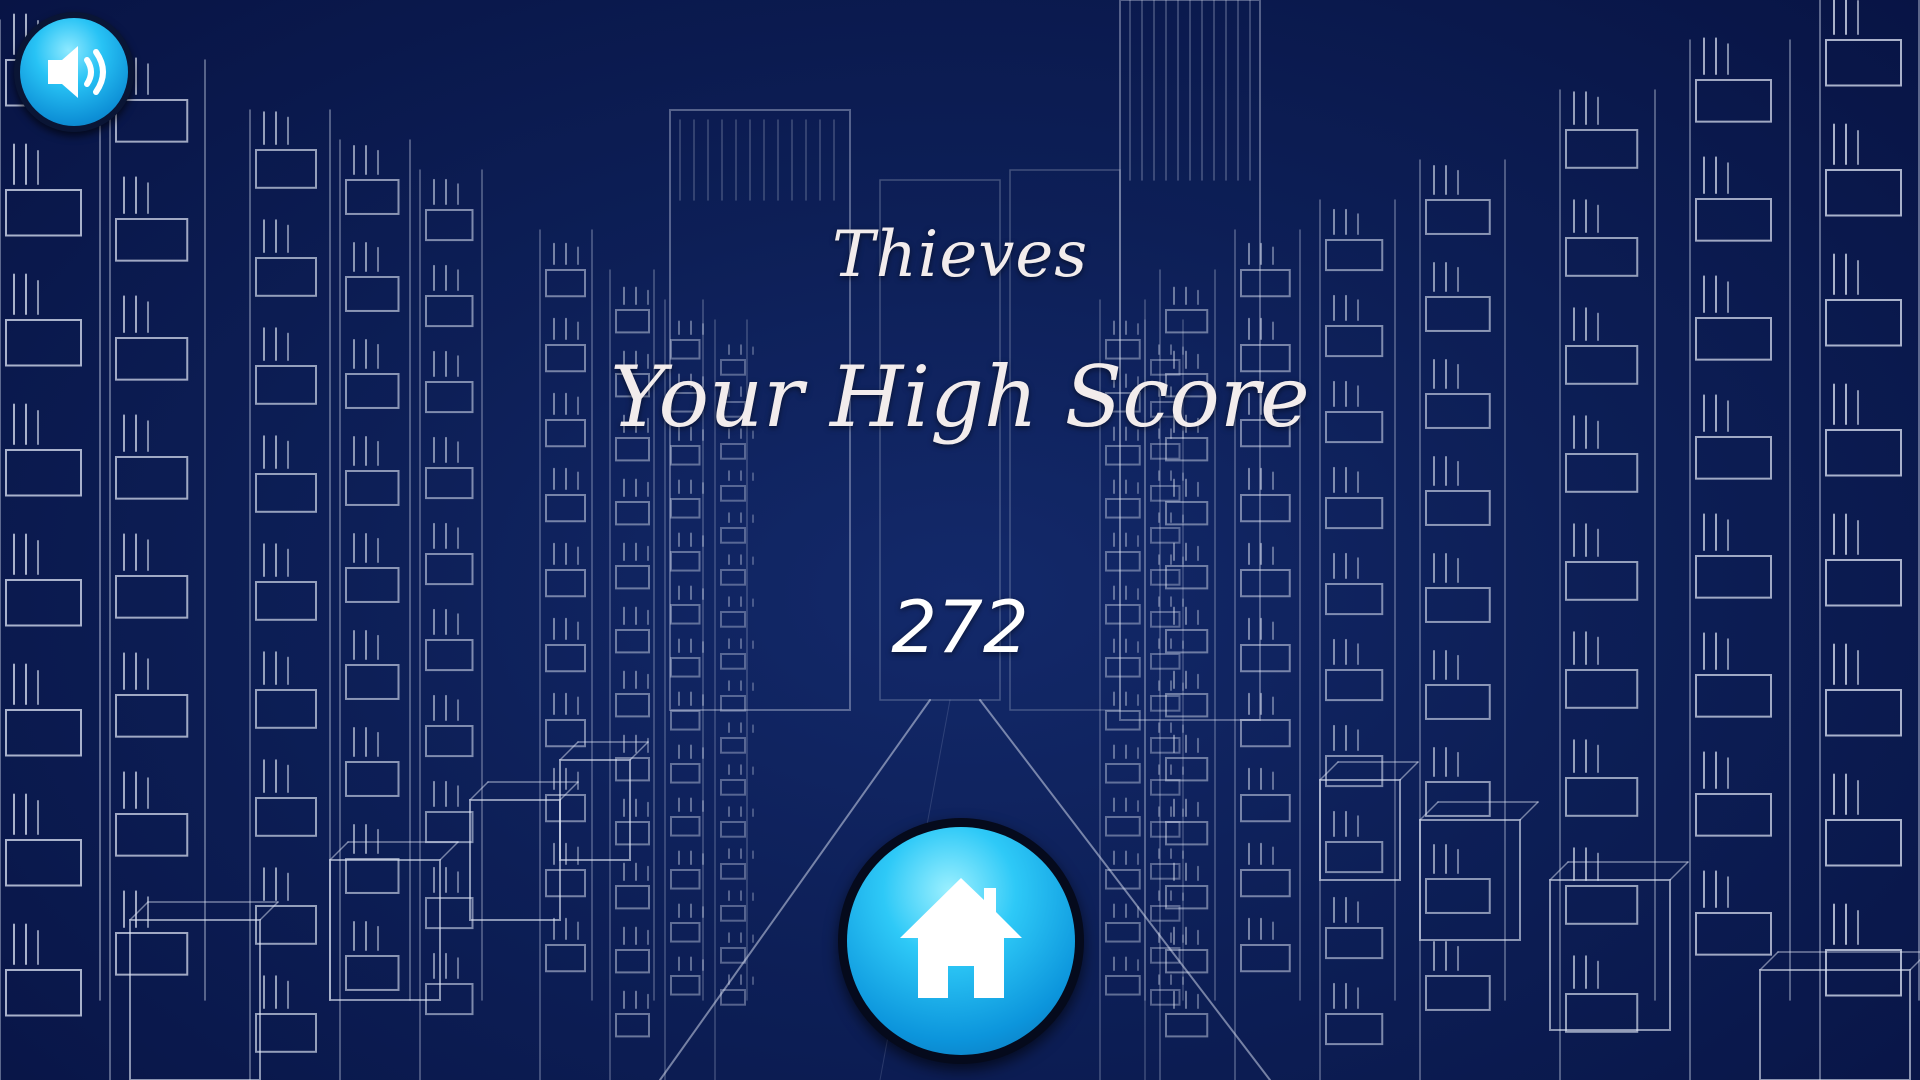 This screenshot has width=1920, height=1080. Describe the element at coordinates (961, 938) in the screenshot. I see `home-icon` at that location.